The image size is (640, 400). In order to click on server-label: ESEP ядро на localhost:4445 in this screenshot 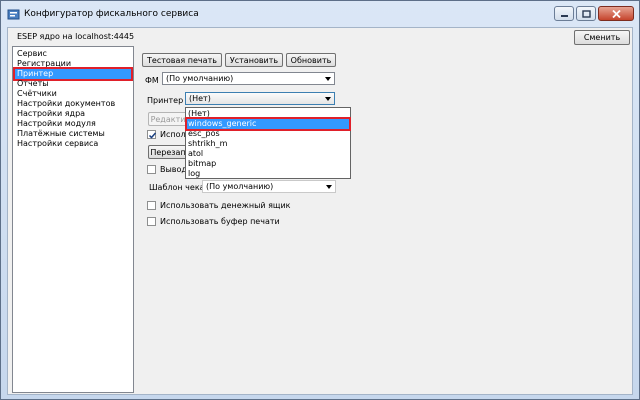, I will do `click(76, 36)`.